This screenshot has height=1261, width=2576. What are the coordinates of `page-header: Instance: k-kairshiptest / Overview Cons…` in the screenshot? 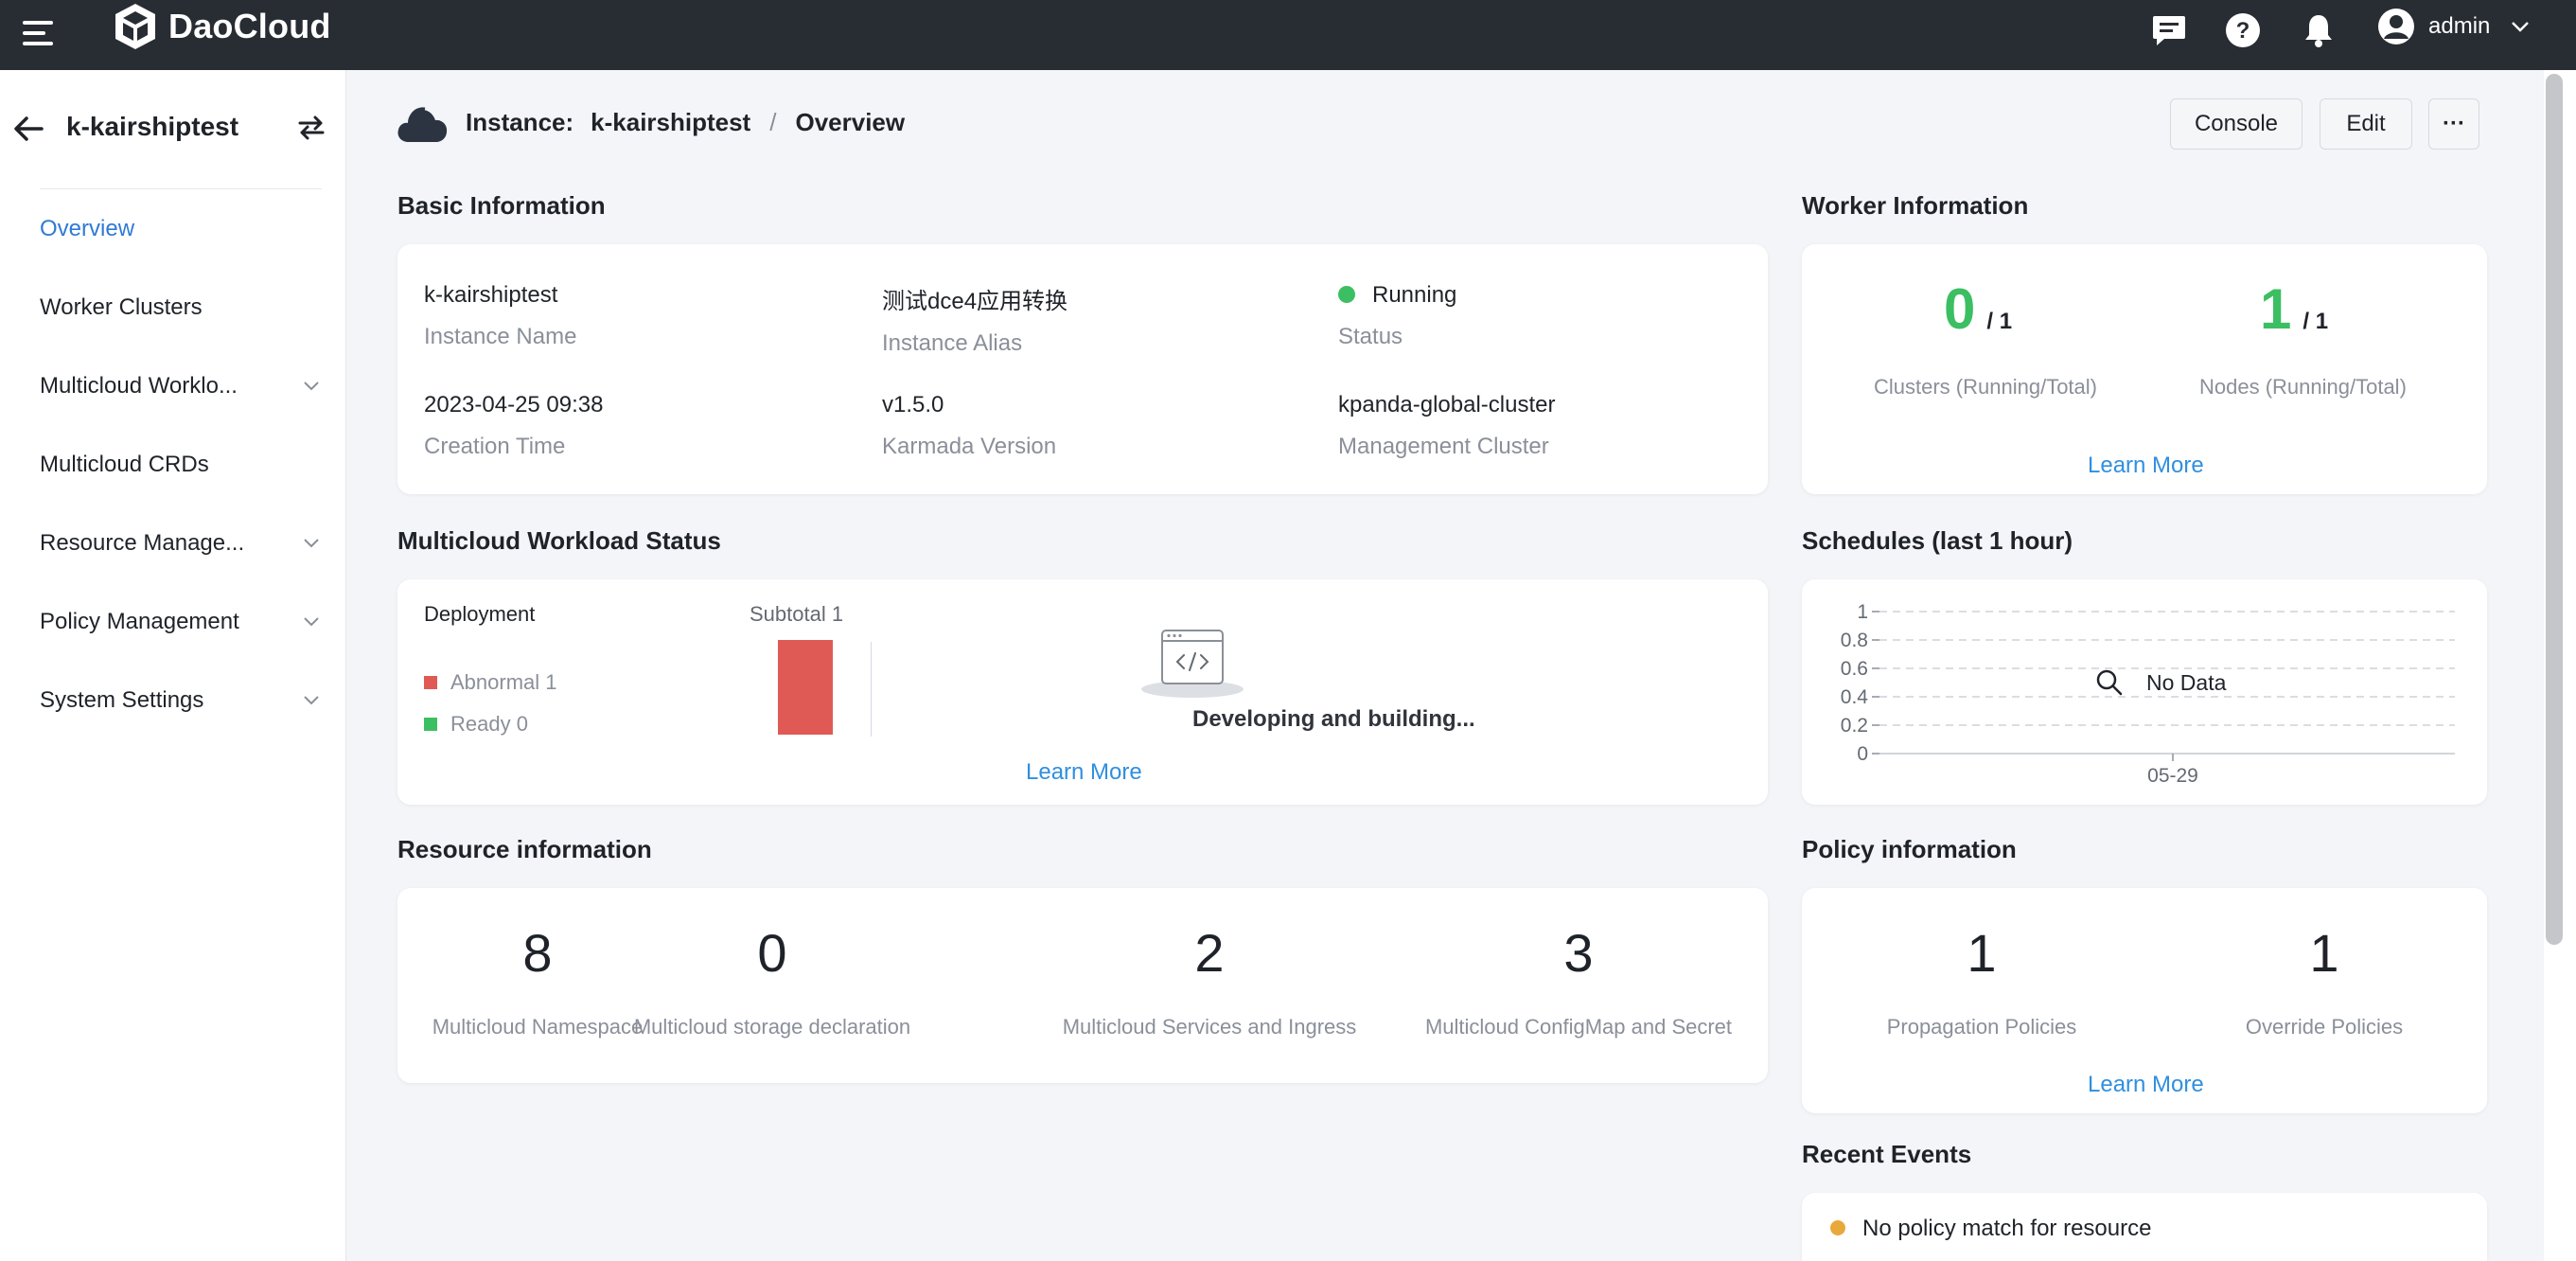 It's located at (1445, 130).